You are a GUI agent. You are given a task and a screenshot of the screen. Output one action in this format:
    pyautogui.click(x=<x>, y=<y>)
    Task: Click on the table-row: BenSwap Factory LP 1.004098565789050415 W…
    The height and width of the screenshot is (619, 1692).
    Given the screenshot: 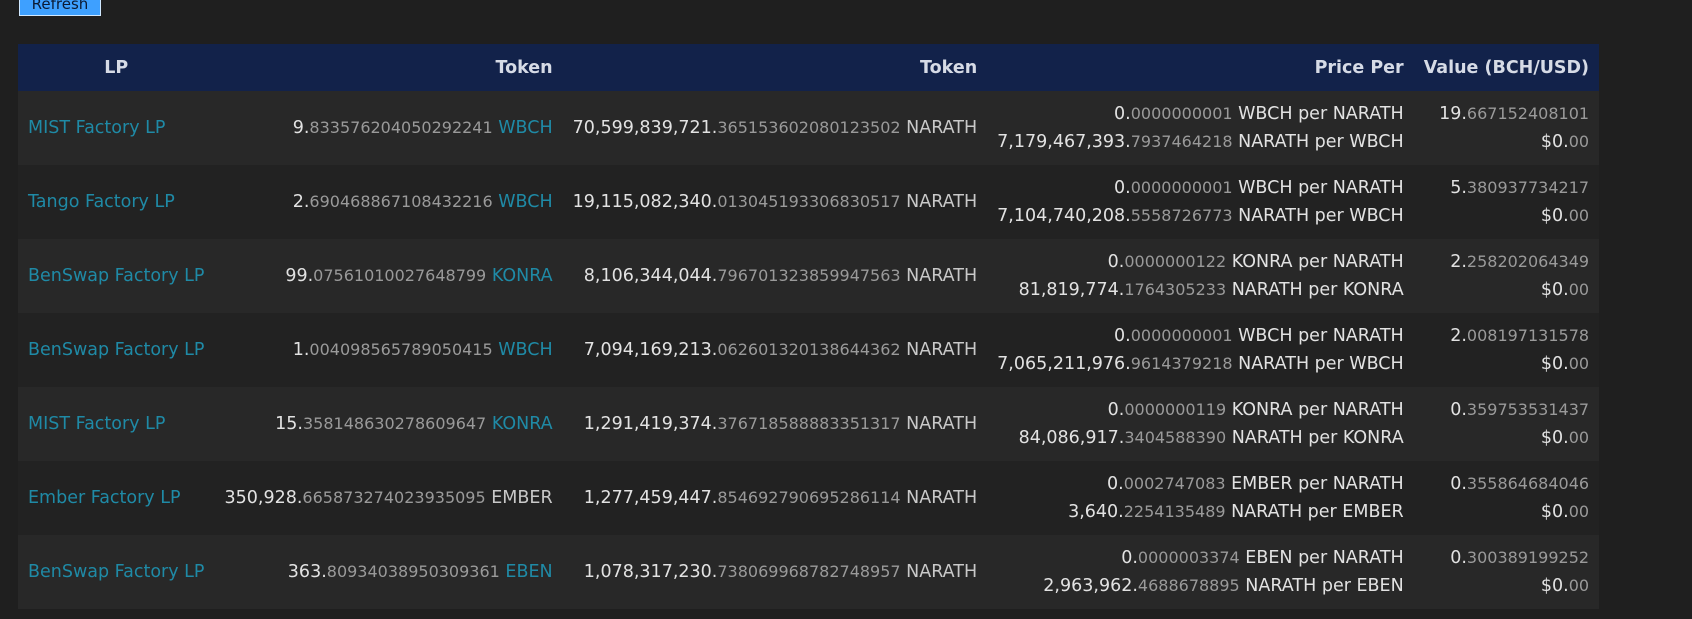 What is the action you would take?
    pyautogui.click(x=809, y=350)
    